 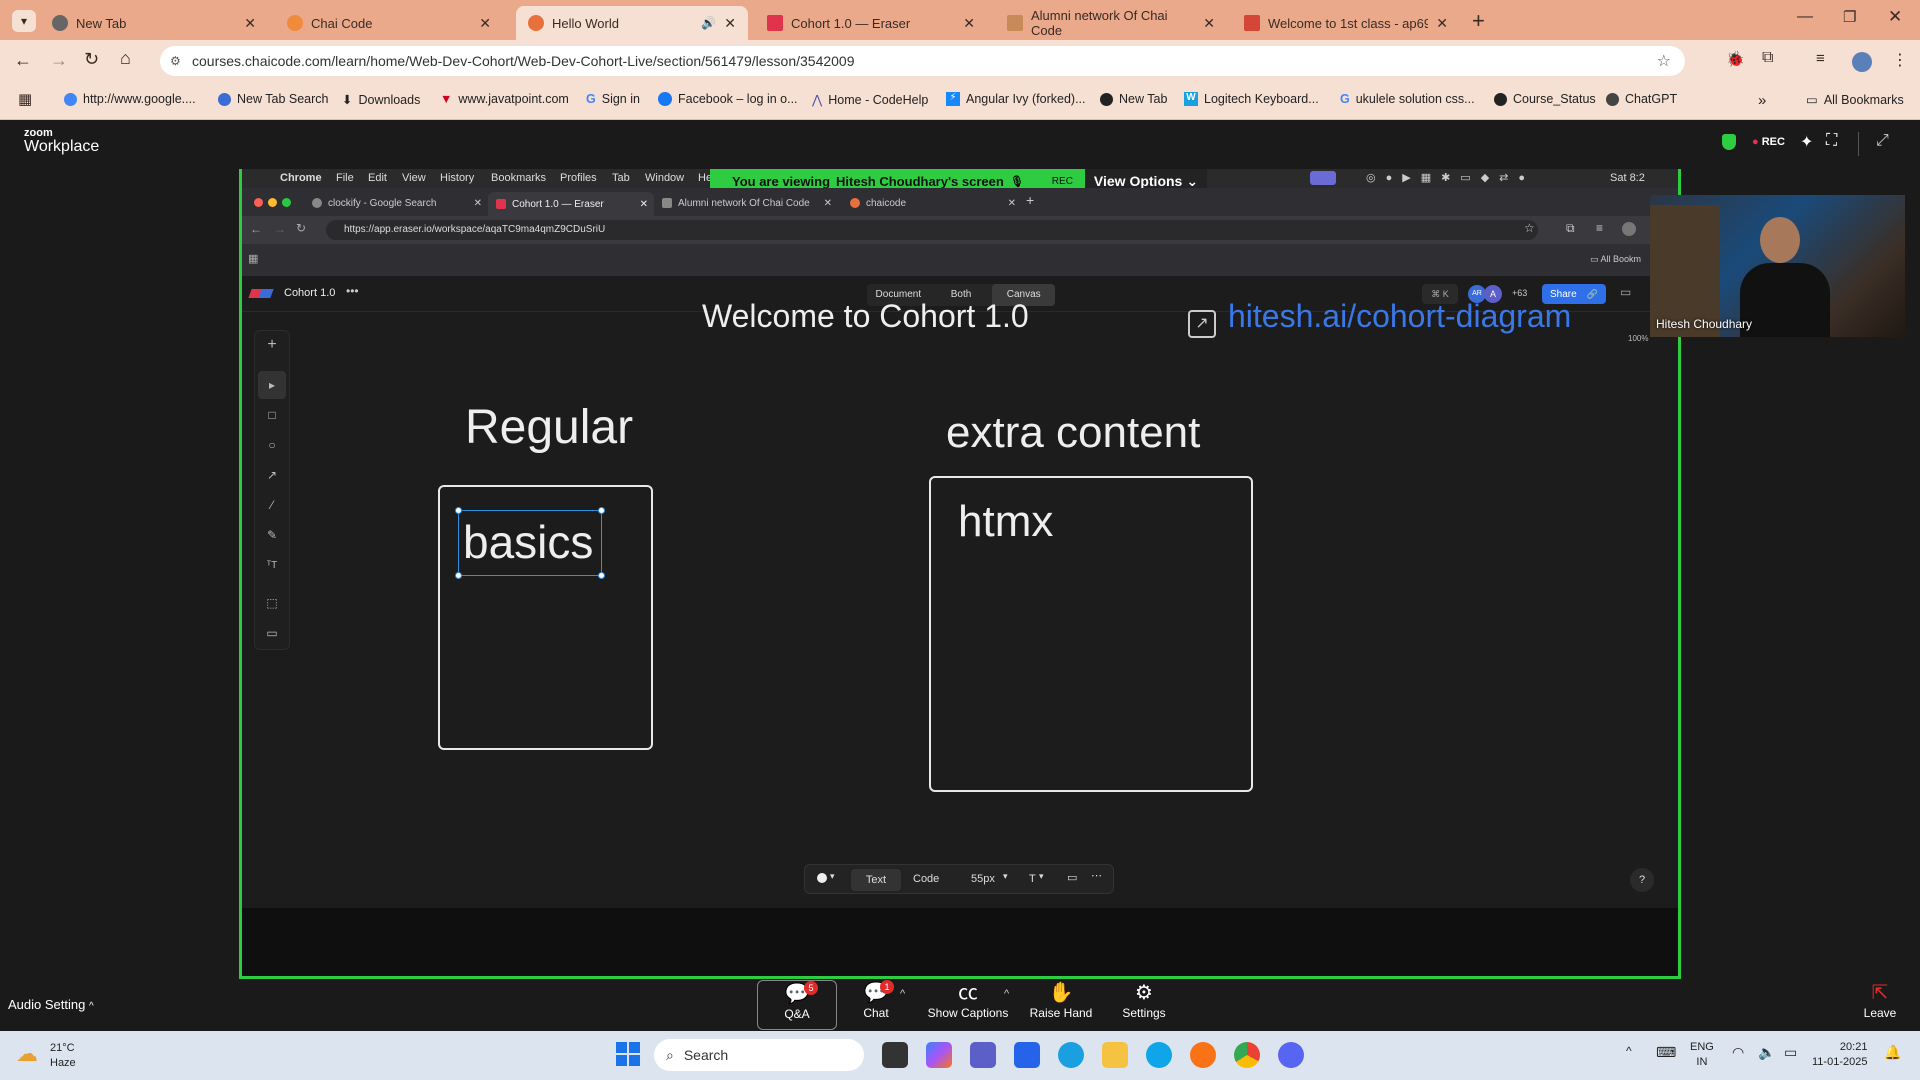 I want to click on language-indicator: ENG IN, so click(x=1702, y=1055).